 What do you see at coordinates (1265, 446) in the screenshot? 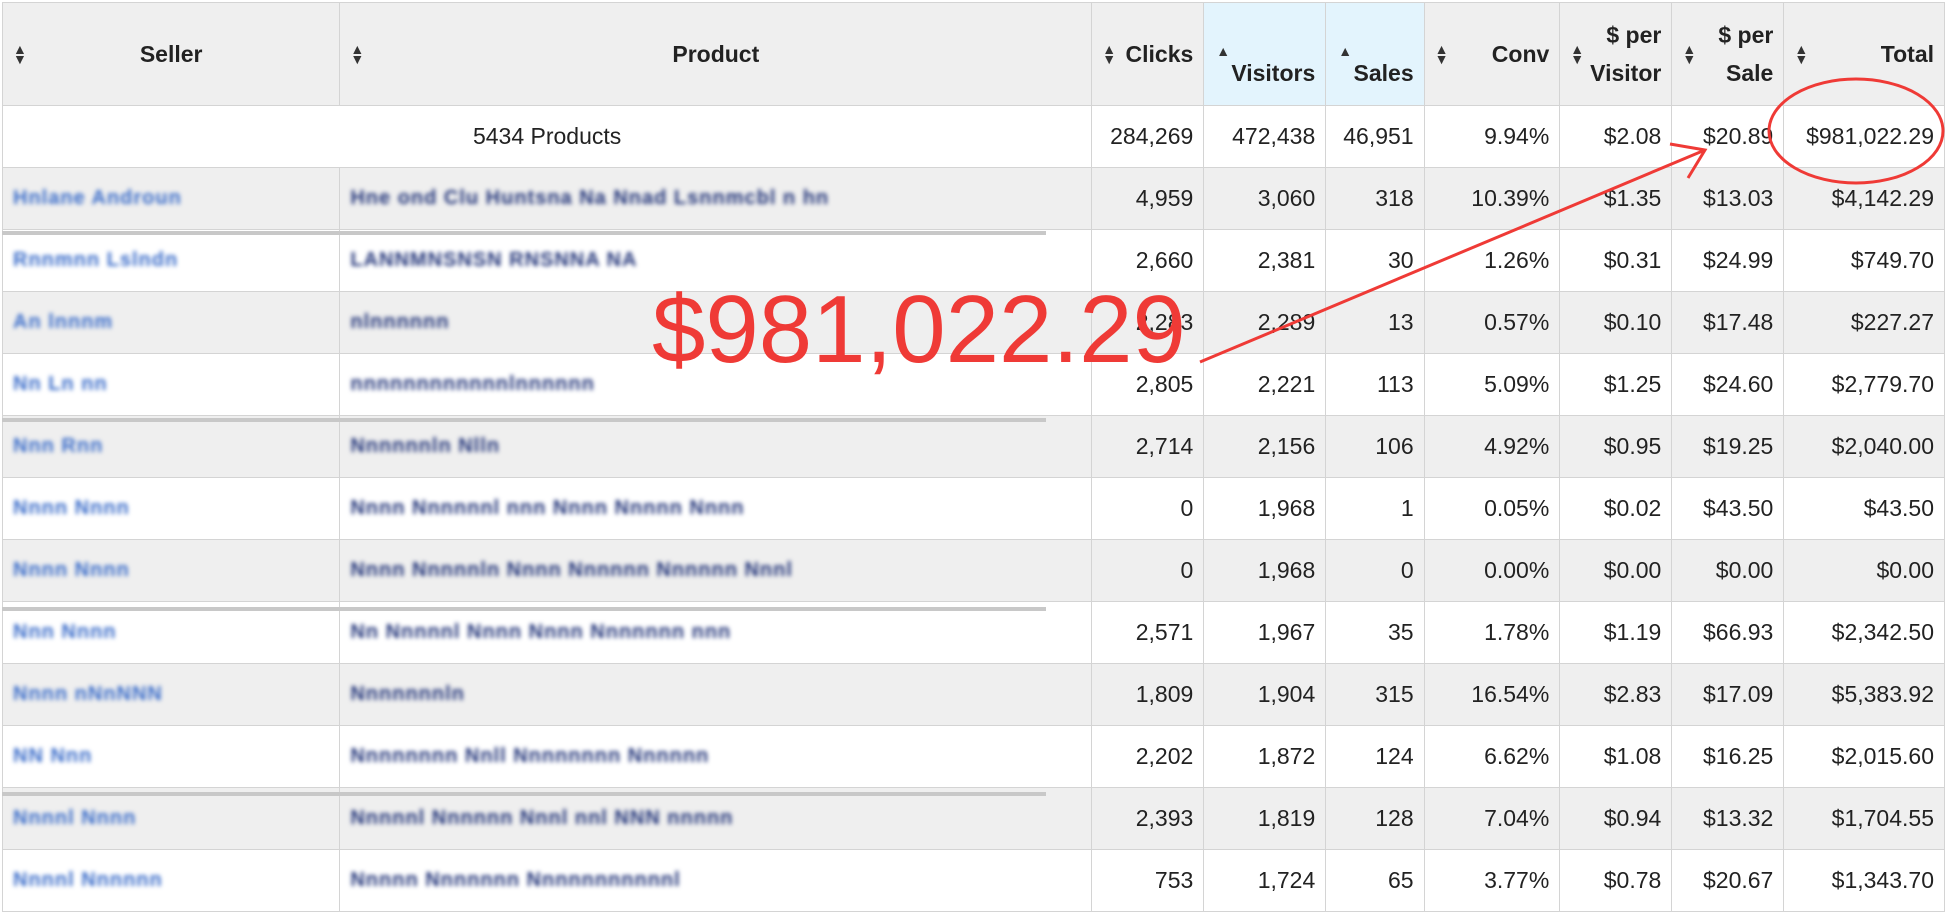
I see `visitors-cell: 2,156` at bounding box center [1265, 446].